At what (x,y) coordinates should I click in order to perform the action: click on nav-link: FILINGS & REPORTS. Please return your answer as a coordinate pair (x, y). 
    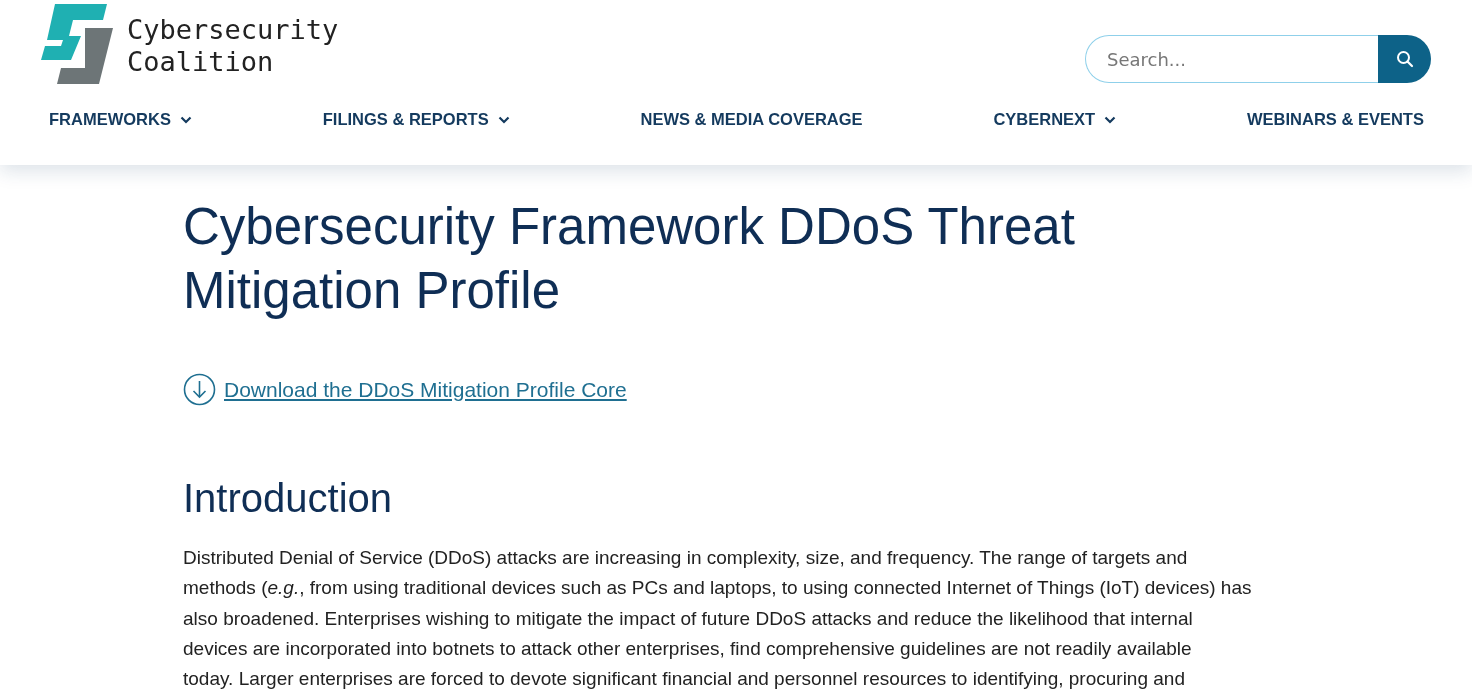
    Looking at the image, I should click on (416, 119).